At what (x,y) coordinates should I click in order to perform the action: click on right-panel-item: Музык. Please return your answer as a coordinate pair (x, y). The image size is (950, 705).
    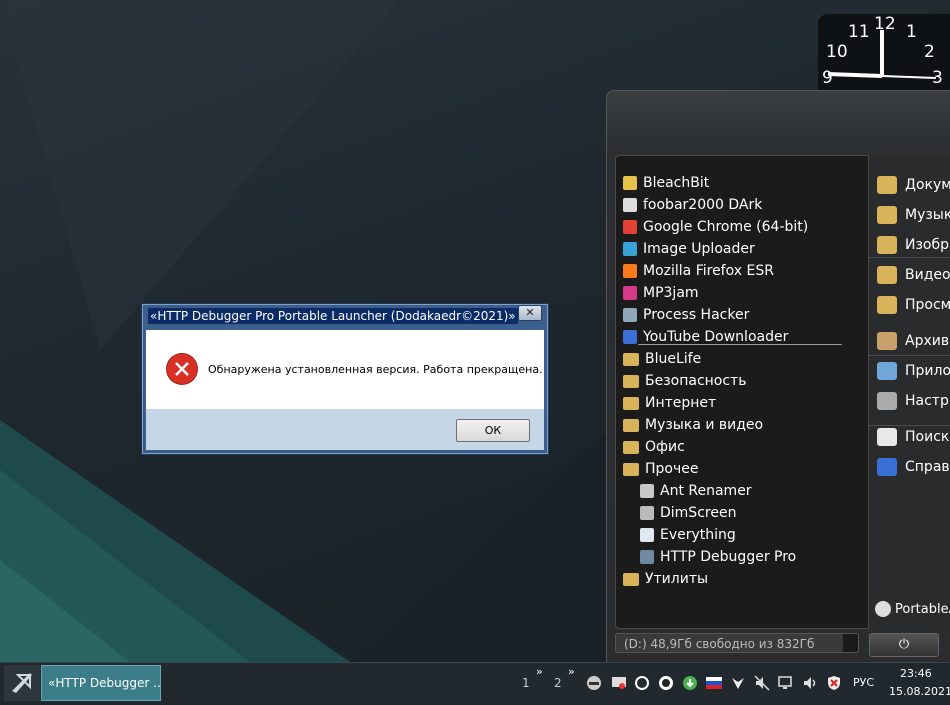
    Looking at the image, I should click on (913, 215).